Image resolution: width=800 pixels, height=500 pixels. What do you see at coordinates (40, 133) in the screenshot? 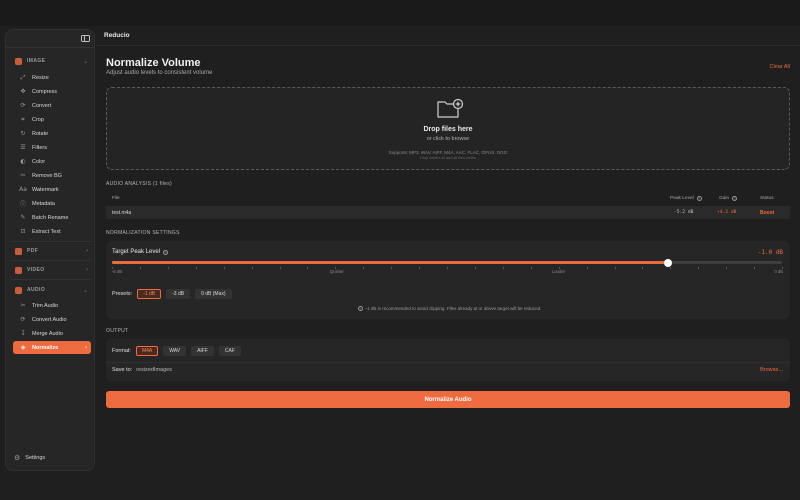
I see `sidebar-item-label: Rotate` at bounding box center [40, 133].